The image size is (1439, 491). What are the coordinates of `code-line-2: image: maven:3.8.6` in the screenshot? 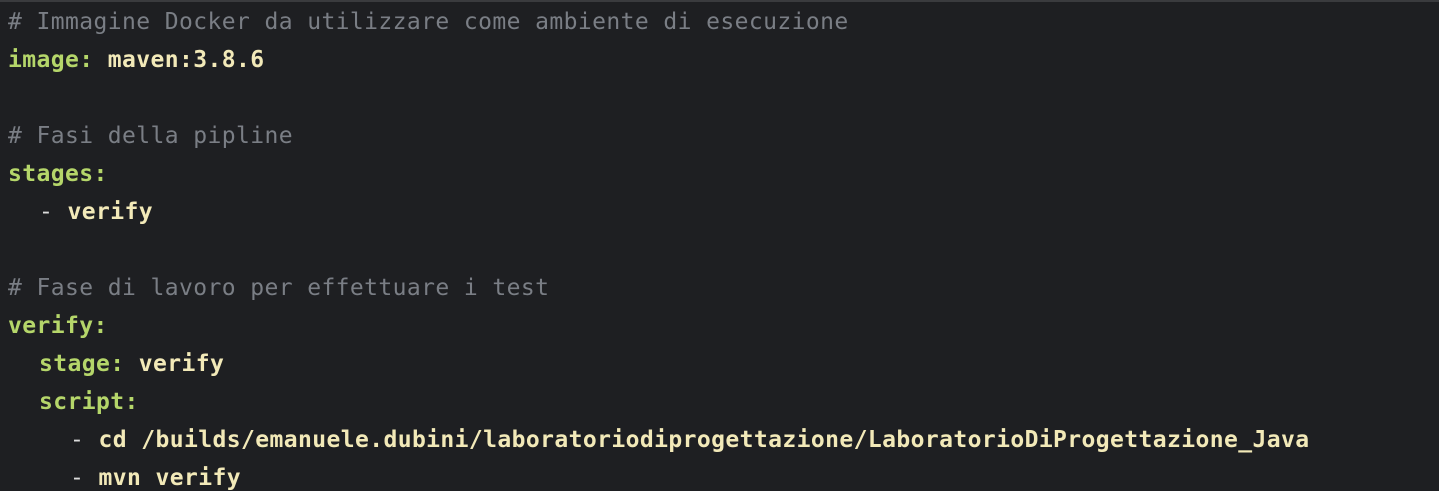 It's located at (723, 60).